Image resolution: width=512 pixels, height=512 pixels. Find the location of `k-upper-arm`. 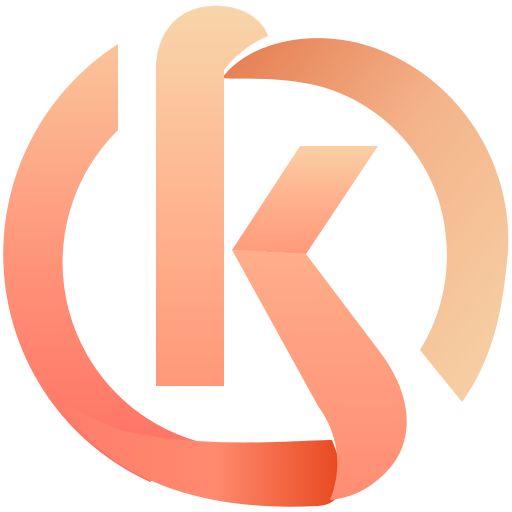

k-upper-arm is located at coordinates (305, 200).